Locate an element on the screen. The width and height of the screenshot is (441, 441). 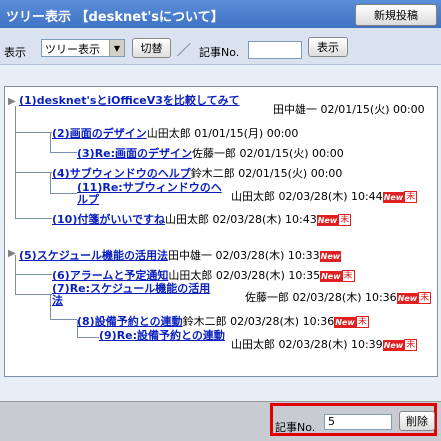
tree-node-4: (4)サブウィンドウのヘルプ鈴木二郎 02/01/15(火) 00:00 is located at coordinates (197, 173).